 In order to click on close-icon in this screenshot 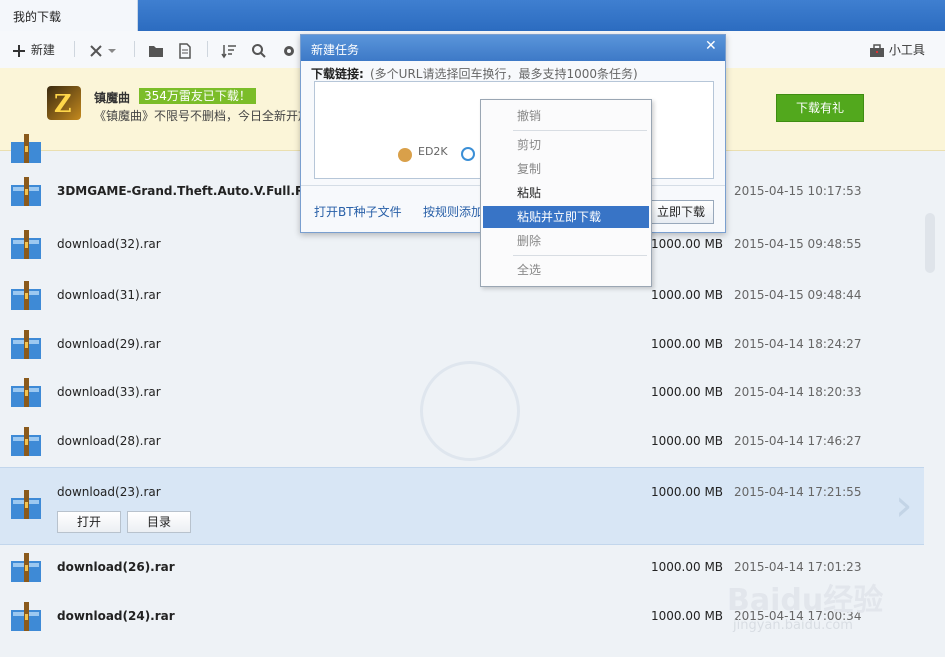, I will do `click(96, 50)`.